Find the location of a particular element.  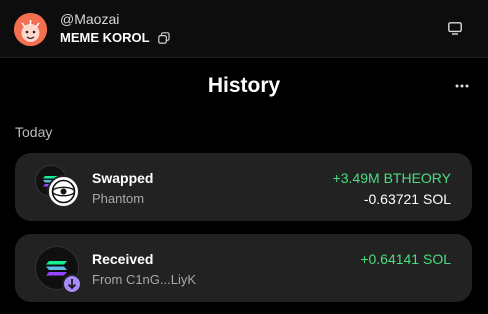

avatar is located at coordinates (30, 29).